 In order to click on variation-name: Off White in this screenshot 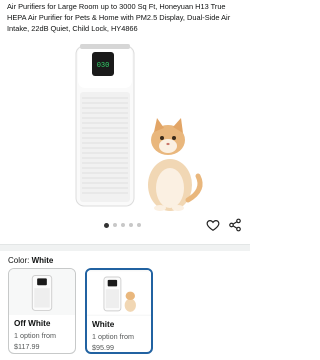, I will do `click(32, 323)`.